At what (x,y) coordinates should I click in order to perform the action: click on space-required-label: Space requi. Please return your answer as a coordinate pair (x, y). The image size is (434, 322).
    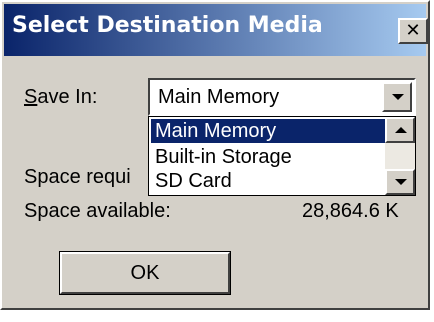
    Looking at the image, I should click on (77, 177).